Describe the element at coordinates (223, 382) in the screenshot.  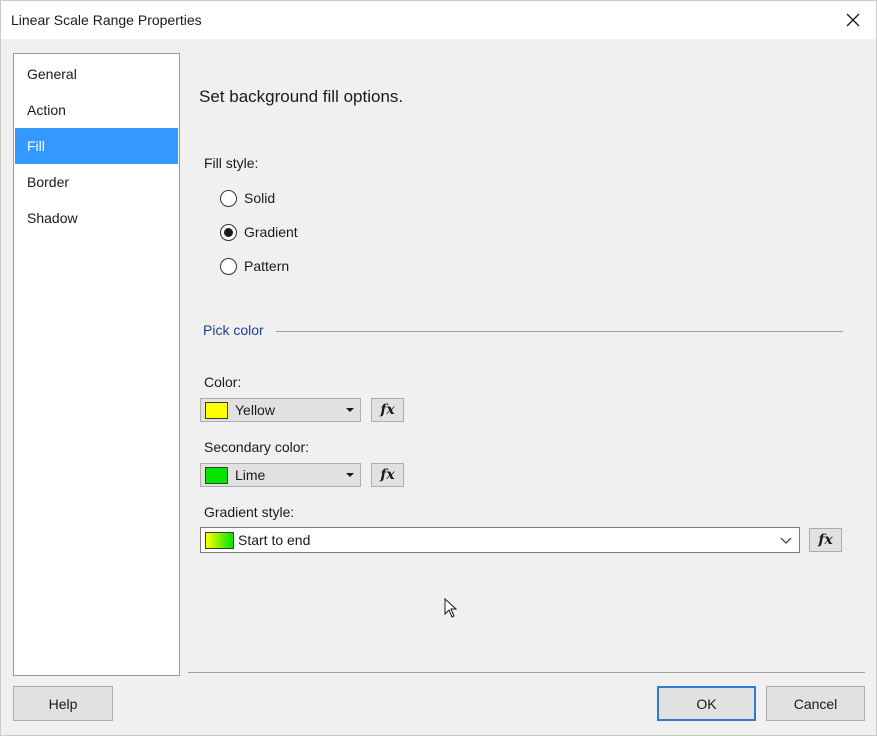
I see `color-label: Color:` at that location.